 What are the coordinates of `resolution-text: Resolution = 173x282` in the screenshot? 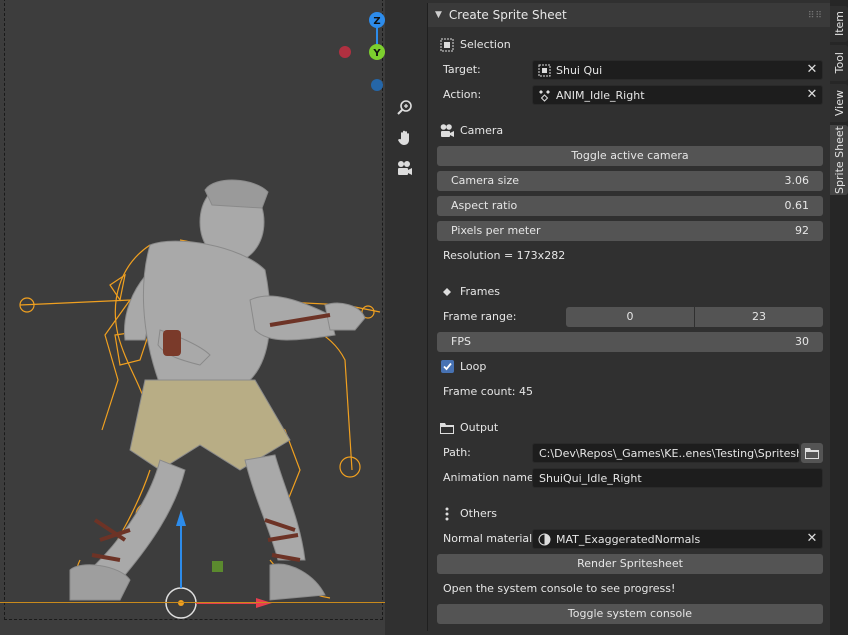 It's located at (504, 255).